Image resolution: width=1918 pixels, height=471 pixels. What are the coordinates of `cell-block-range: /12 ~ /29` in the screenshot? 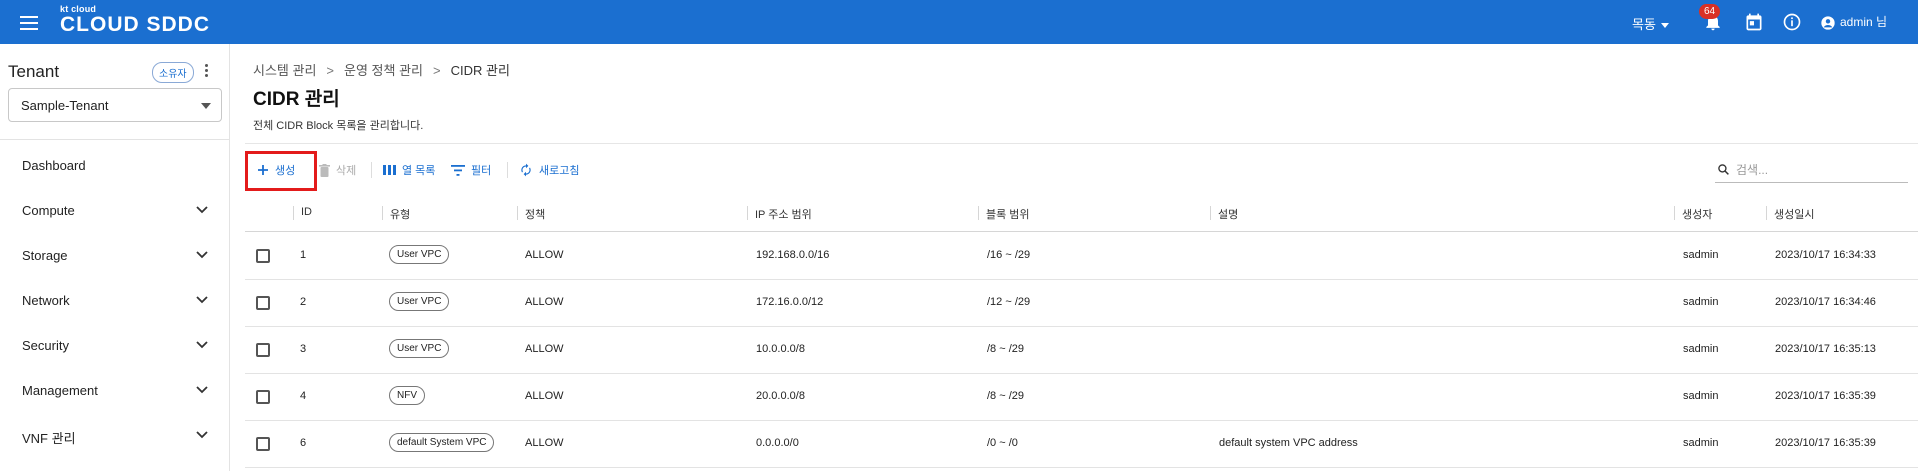 It's located at (1009, 302).